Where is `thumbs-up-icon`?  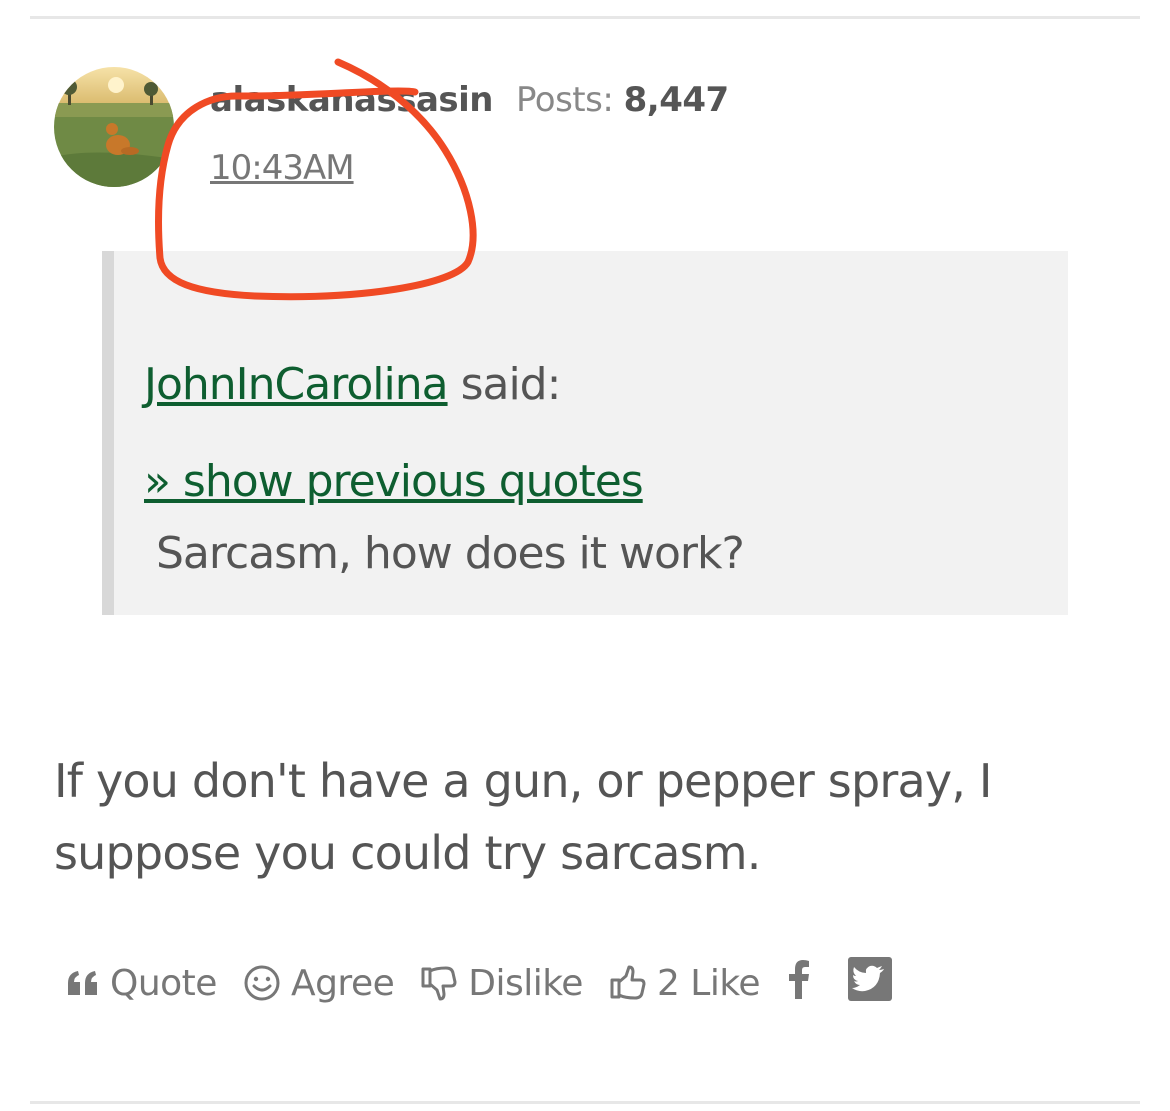
thumbs-up-icon is located at coordinates (628, 983).